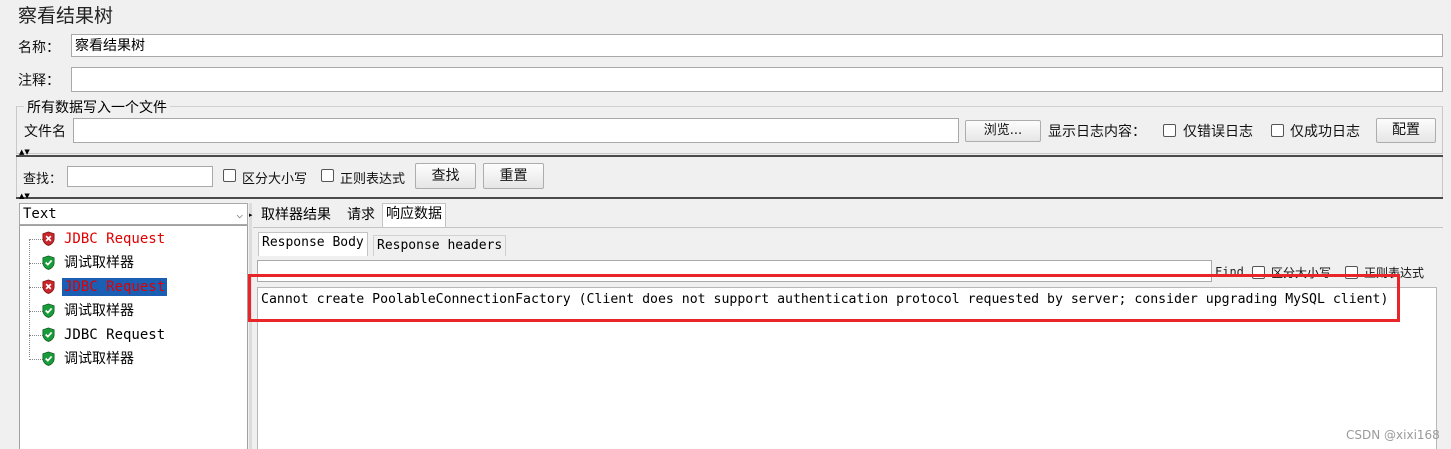 This screenshot has width=1451, height=449. Describe the element at coordinates (140, 176) in the screenshot. I see `search-input` at that location.